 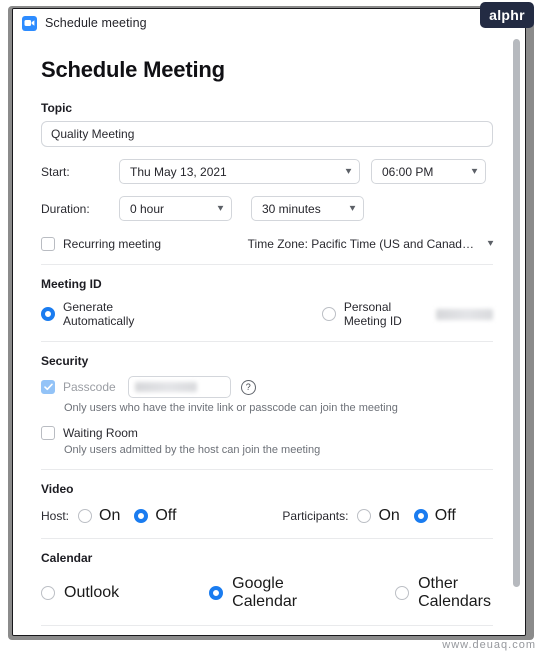 I want to click on waiting-room-label: Waiting Room, so click(x=100, y=433).